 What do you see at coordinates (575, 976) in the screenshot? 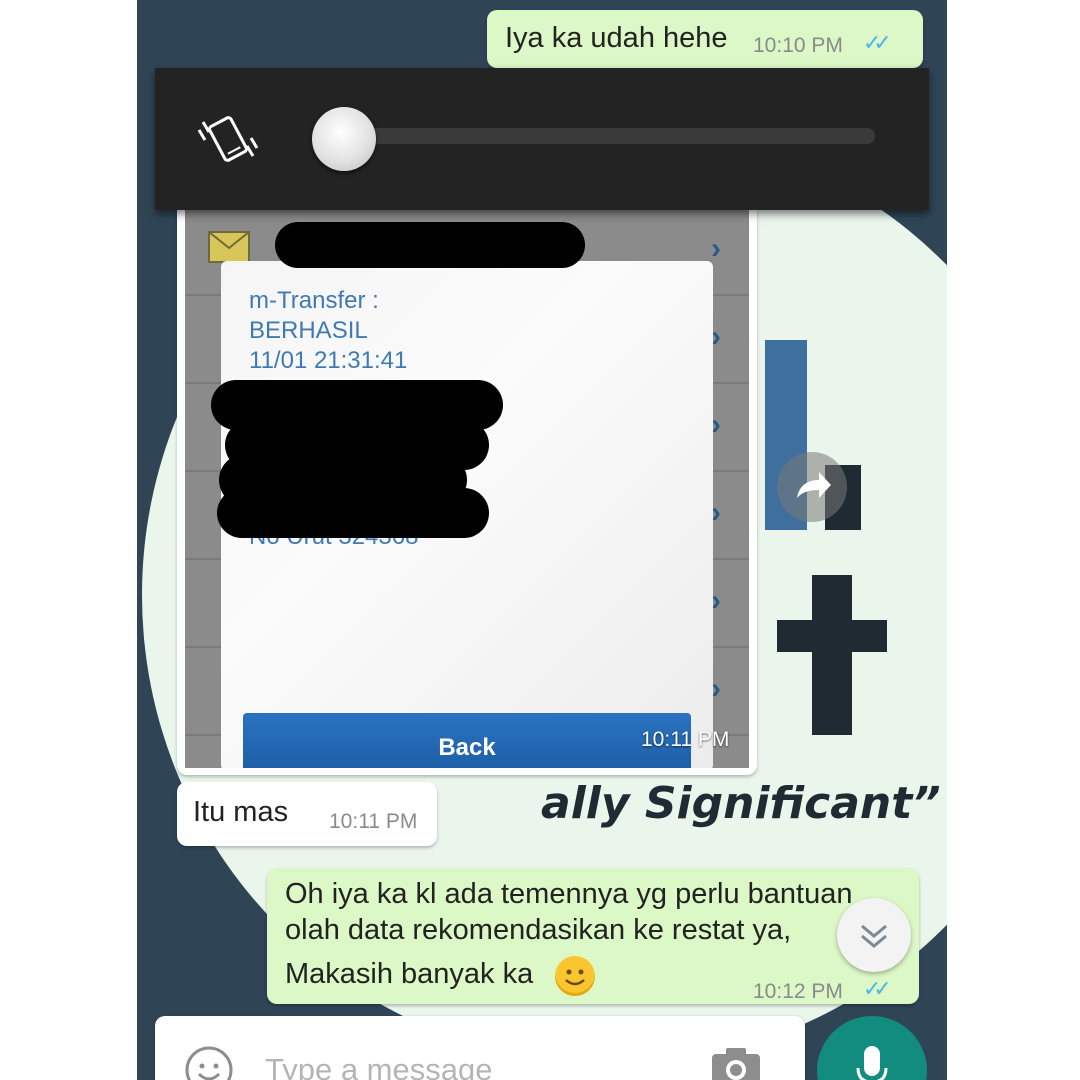
I see `smile-emoji-icon` at bounding box center [575, 976].